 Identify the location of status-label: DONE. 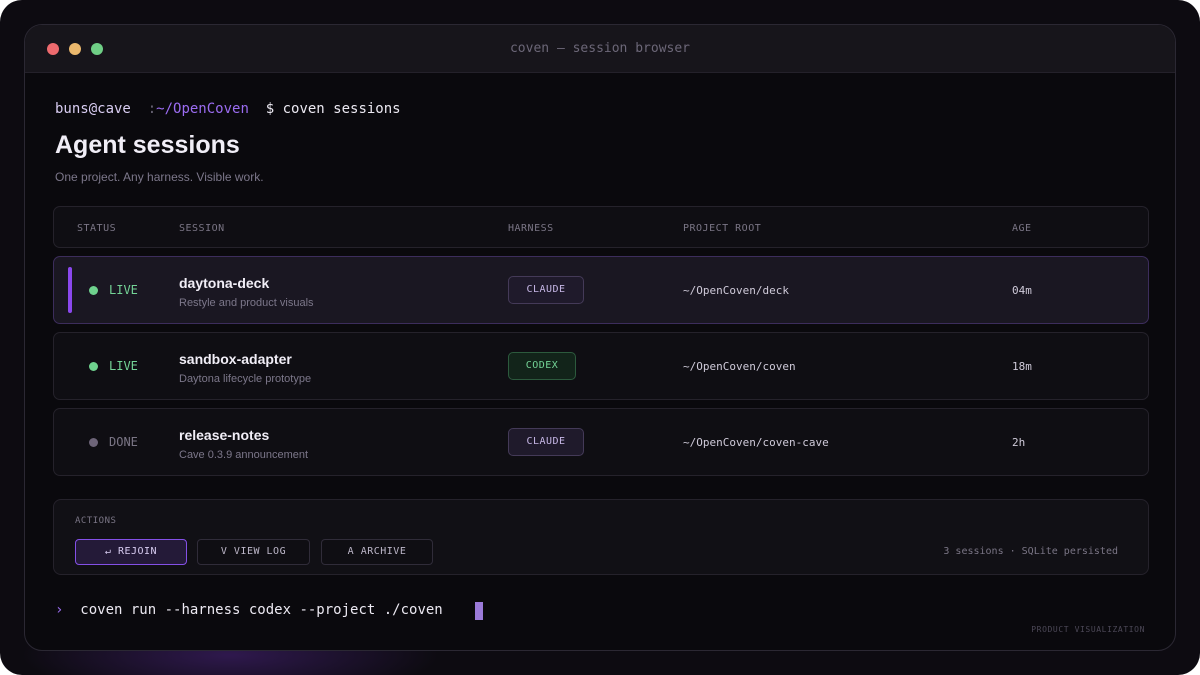
(123, 442).